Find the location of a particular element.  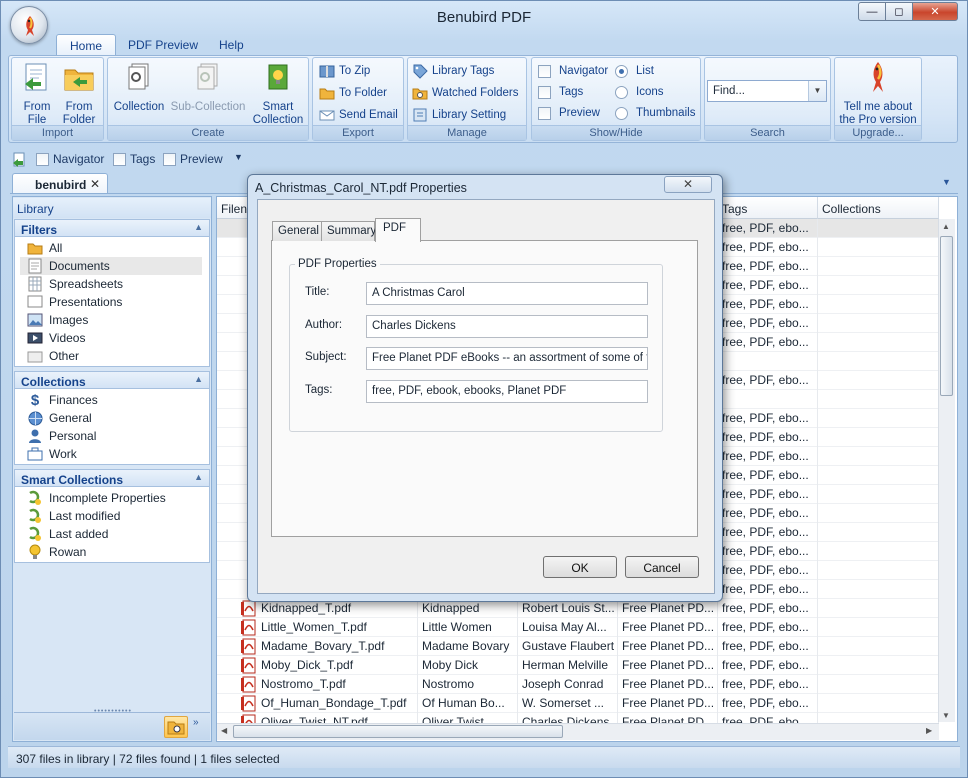

from-file-button: From File is located at coordinates (37, 94).